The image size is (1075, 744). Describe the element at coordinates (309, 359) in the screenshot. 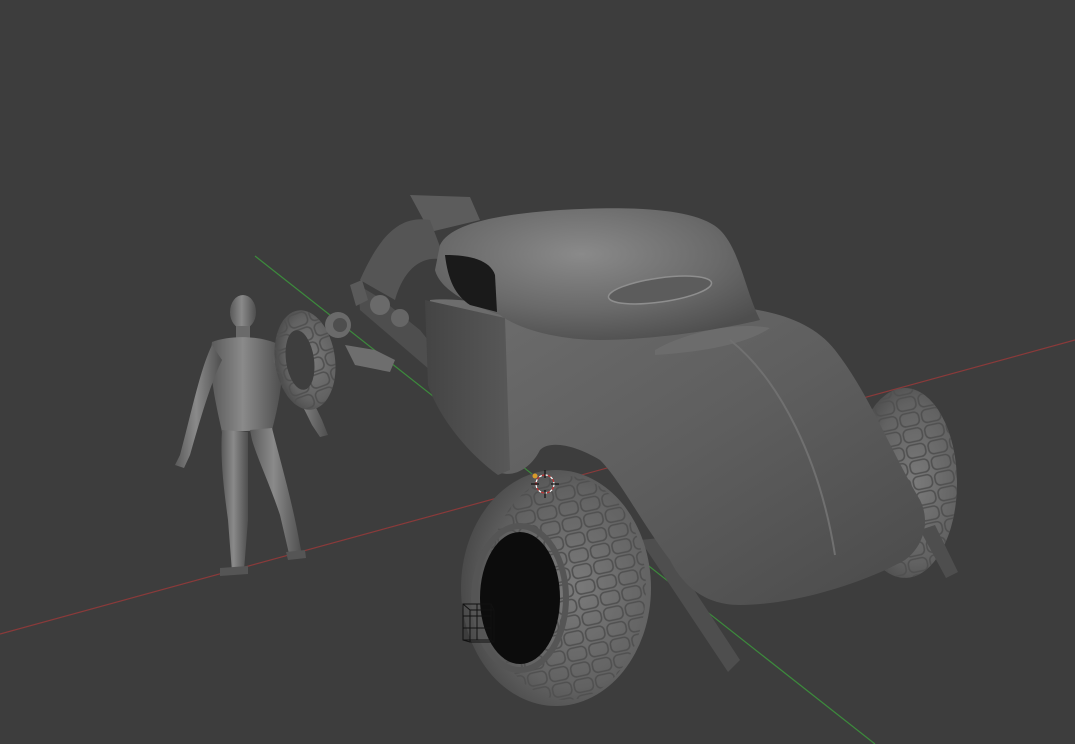

I see `spare-tire` at that location.